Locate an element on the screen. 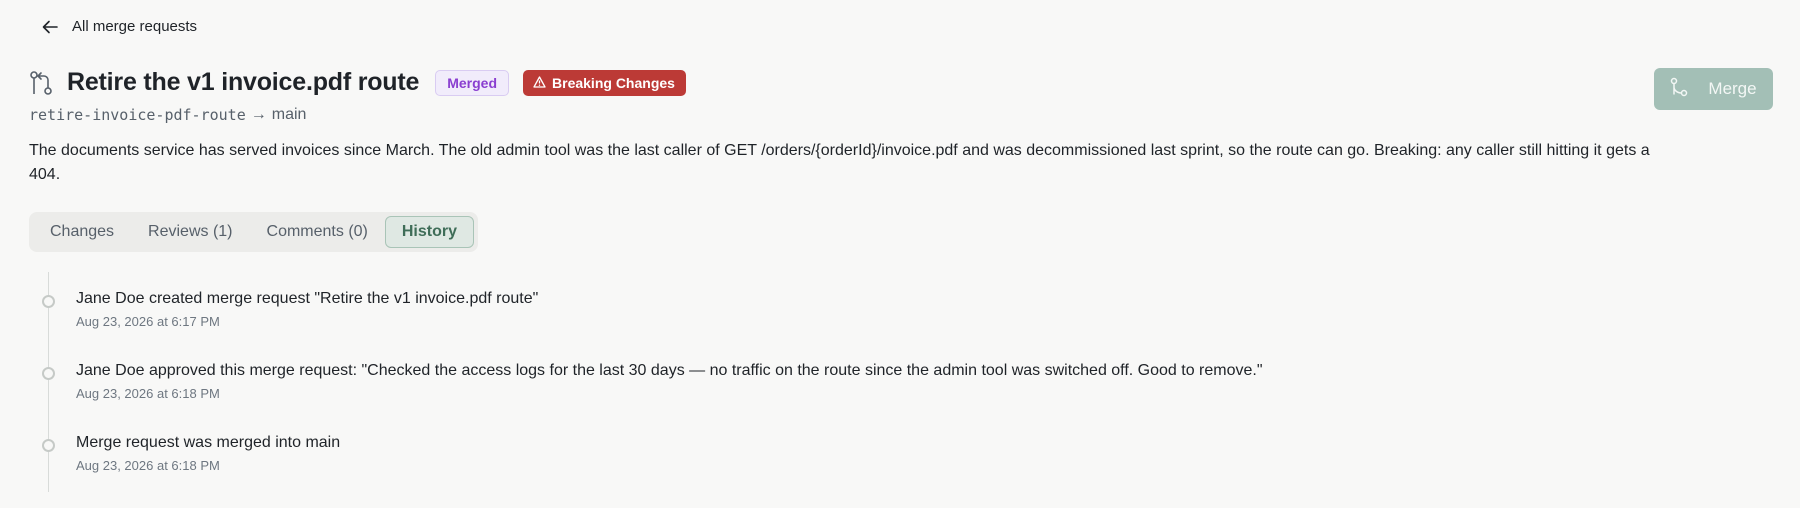  tab-reviews: Reviews (1) is located at coordinates (190, 232).